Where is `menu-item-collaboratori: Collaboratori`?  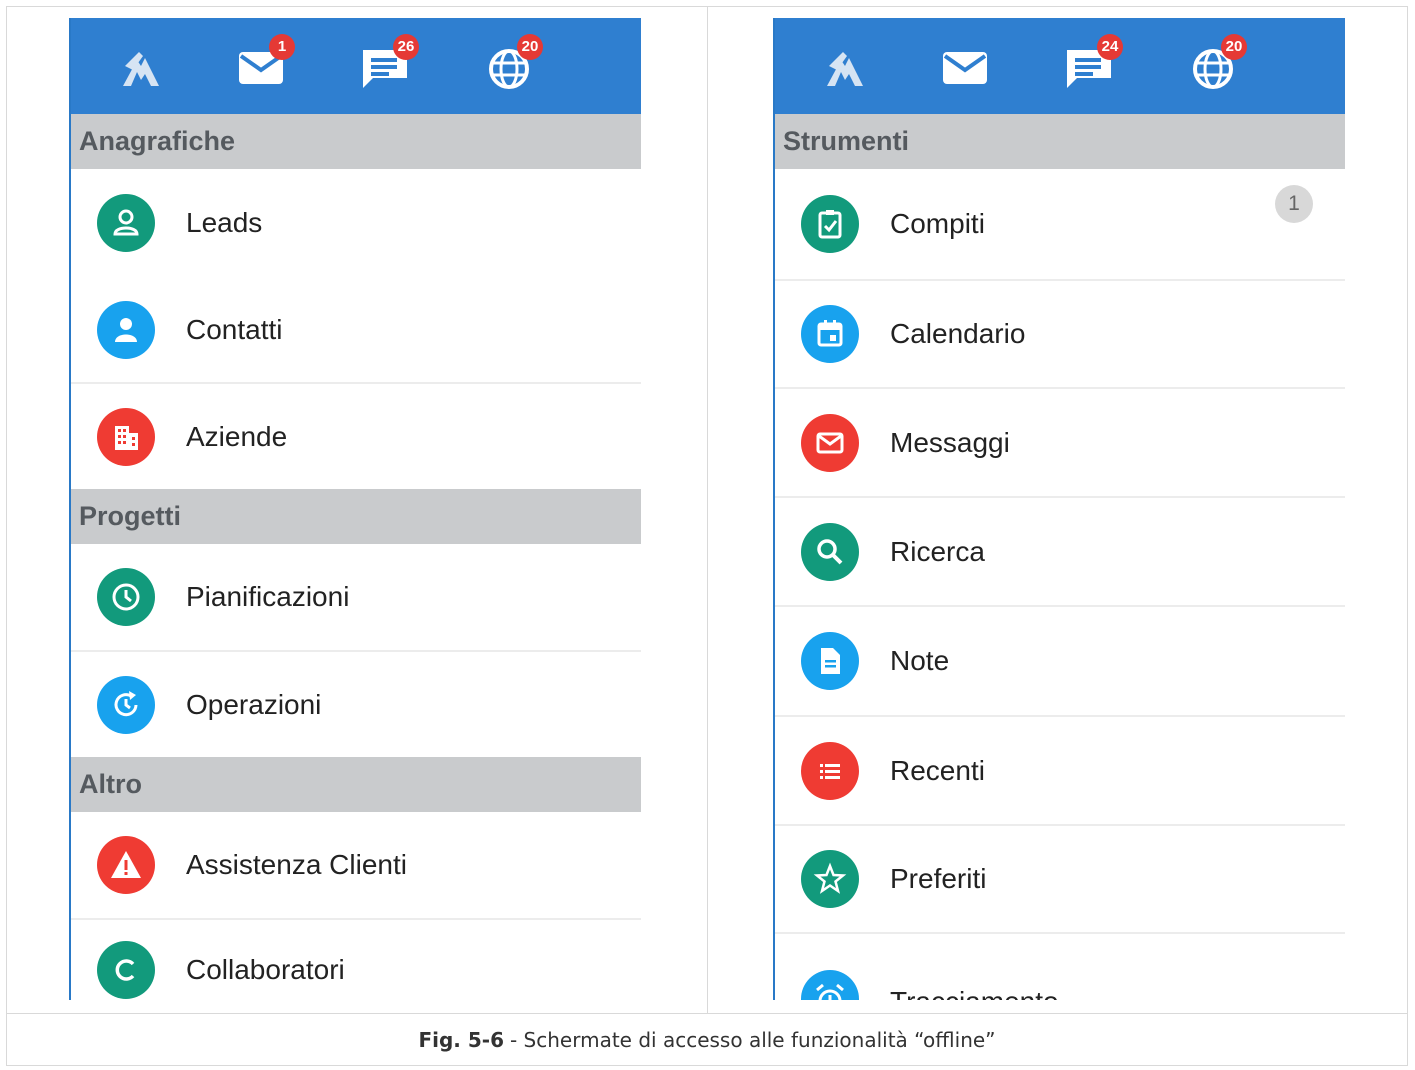 menu-item-collaboratori: Collaboratori is located at coordinates (356, 960).